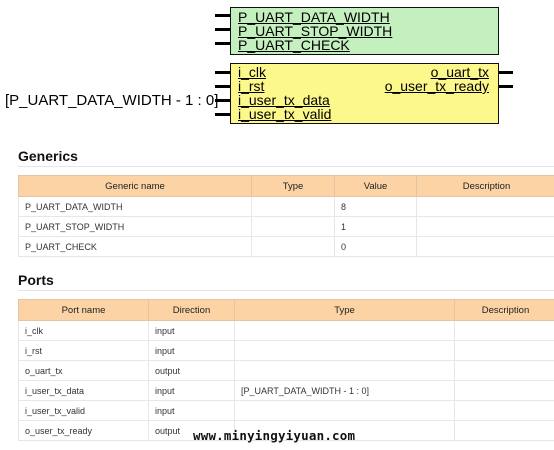 This screenshot has width=554, height=450. Describe the element at coordinates (36, 280) in the screenshot. I see `ports-heading: Ports` at that location.